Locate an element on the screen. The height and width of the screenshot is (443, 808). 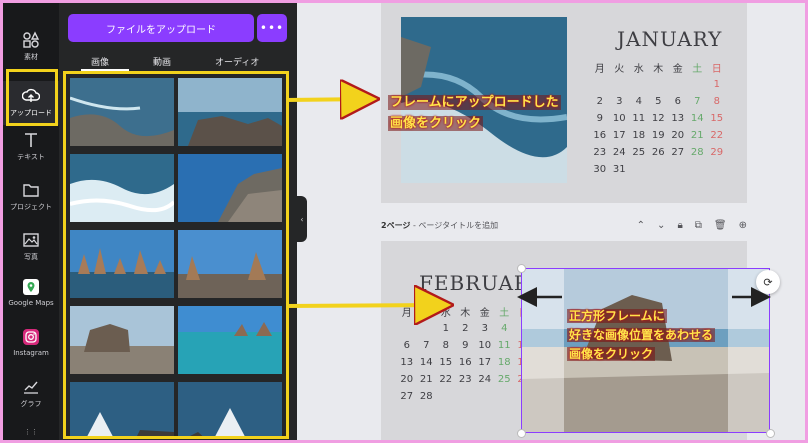
tab-images: 画像 is located at coordinates (100, 61).